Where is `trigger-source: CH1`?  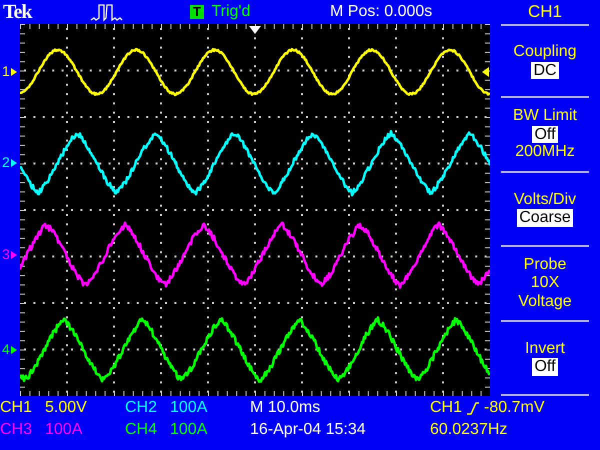 trigger-source: CH1 is located at coordinates (446, 408).